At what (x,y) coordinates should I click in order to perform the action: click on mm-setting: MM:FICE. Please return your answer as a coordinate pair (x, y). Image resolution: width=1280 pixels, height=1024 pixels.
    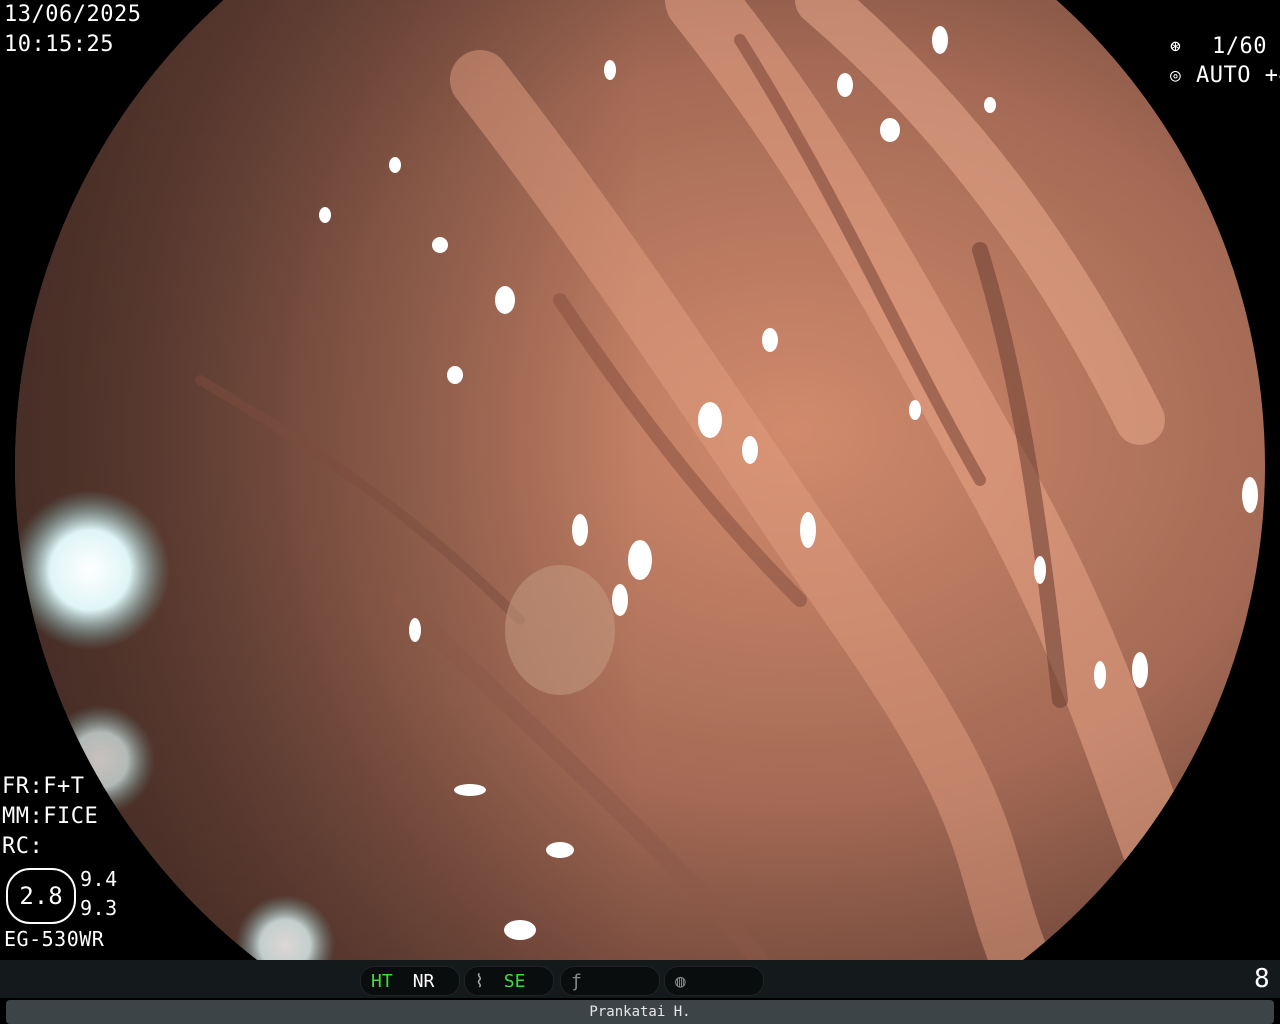
    Looking at the image, I should click on (50, 816).